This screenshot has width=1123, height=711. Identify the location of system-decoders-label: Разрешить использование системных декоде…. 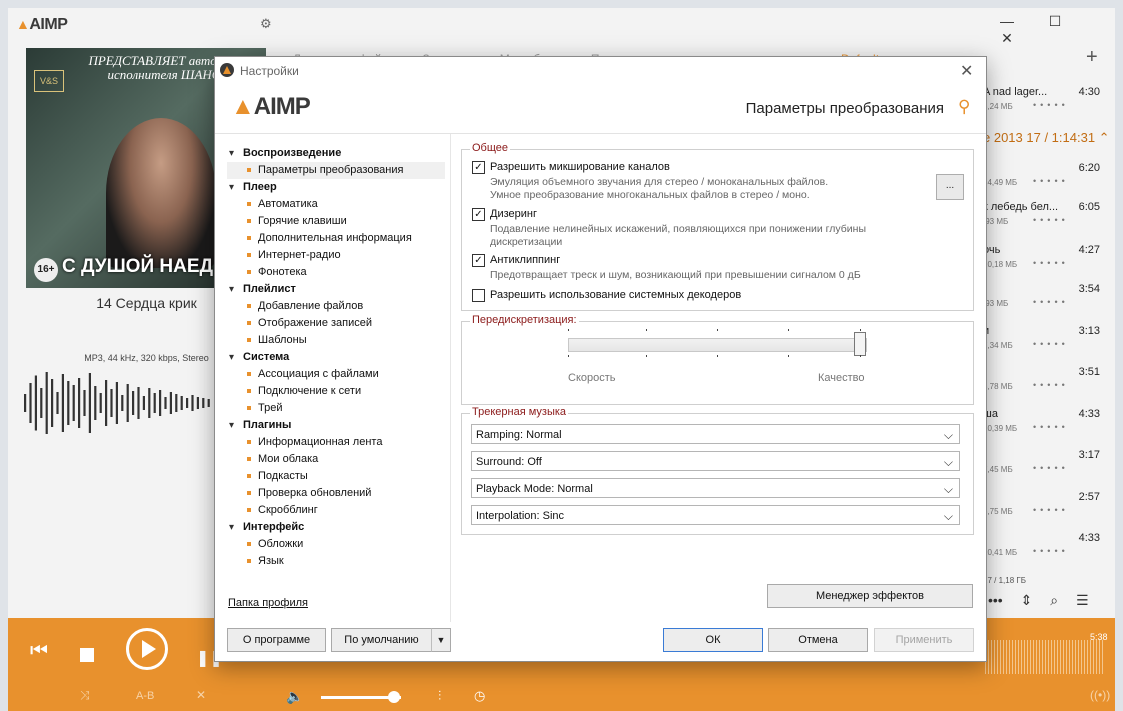
(615, 295).